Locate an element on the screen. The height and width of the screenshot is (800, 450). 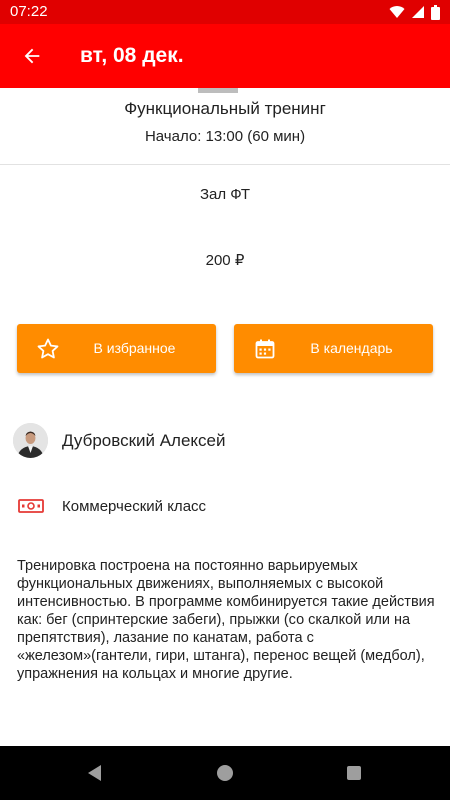
money-icon is located at coordinates (31, 506).